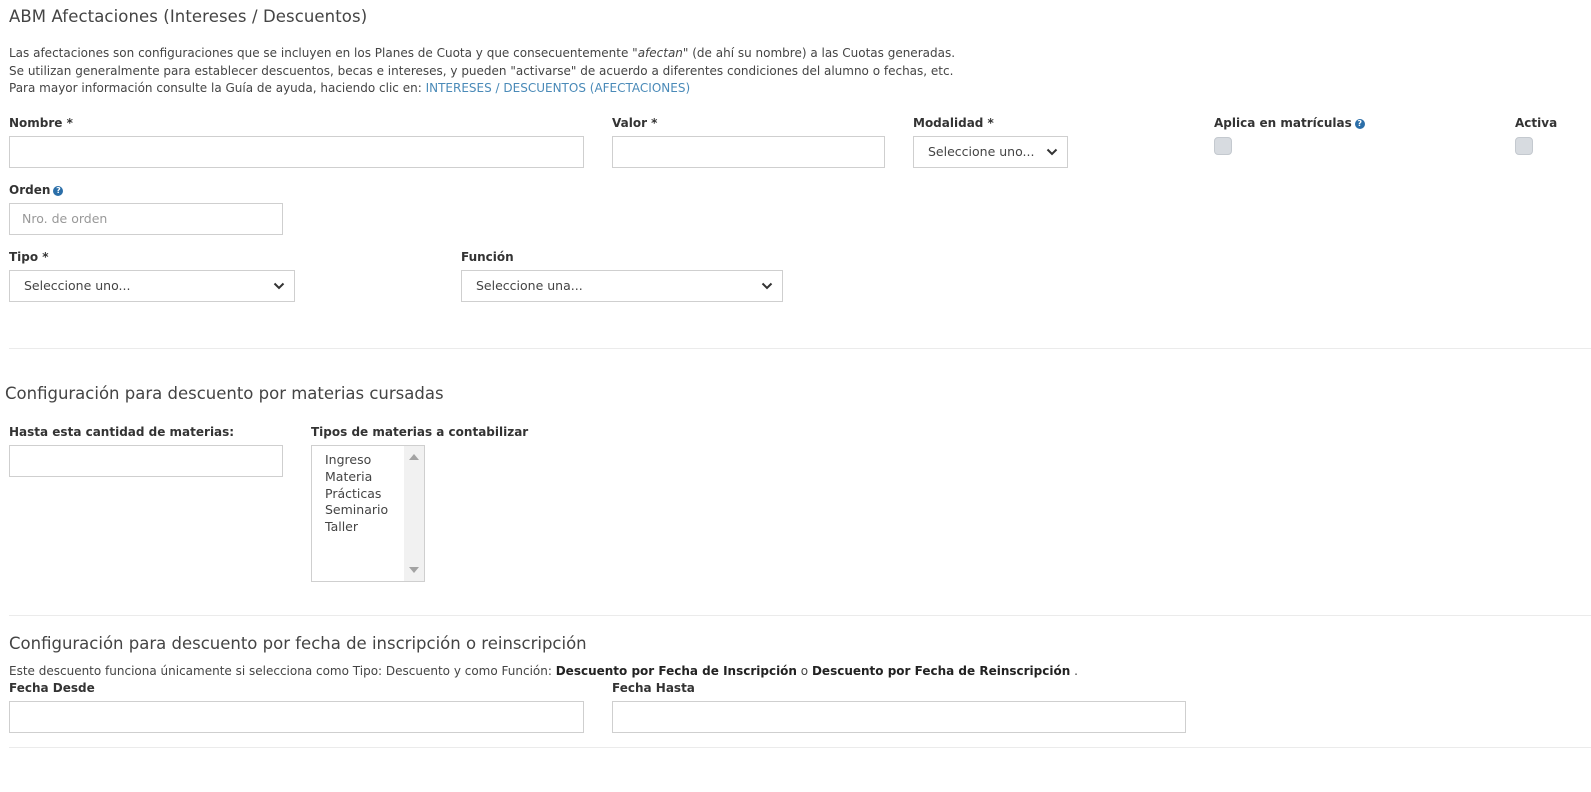 Image resolution: width=1591 pixels, height=792 pixels. I want to click on nombre-label: Nombre *, so click(41, 123).